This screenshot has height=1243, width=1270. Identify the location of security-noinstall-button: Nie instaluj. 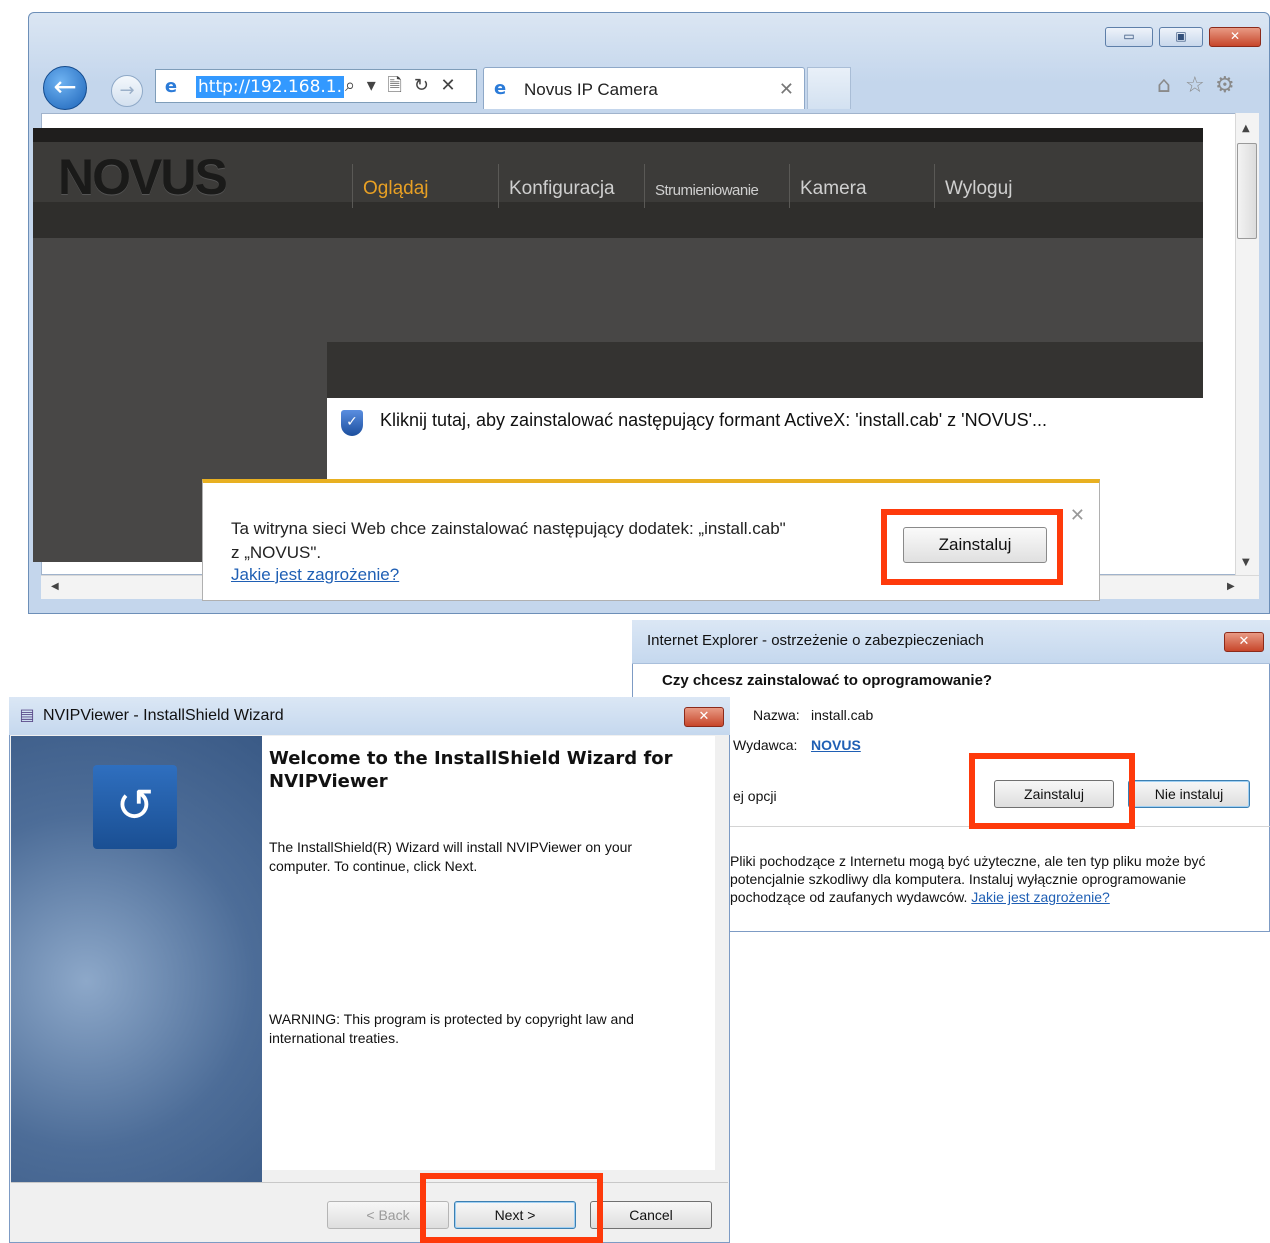
(1189, 794).